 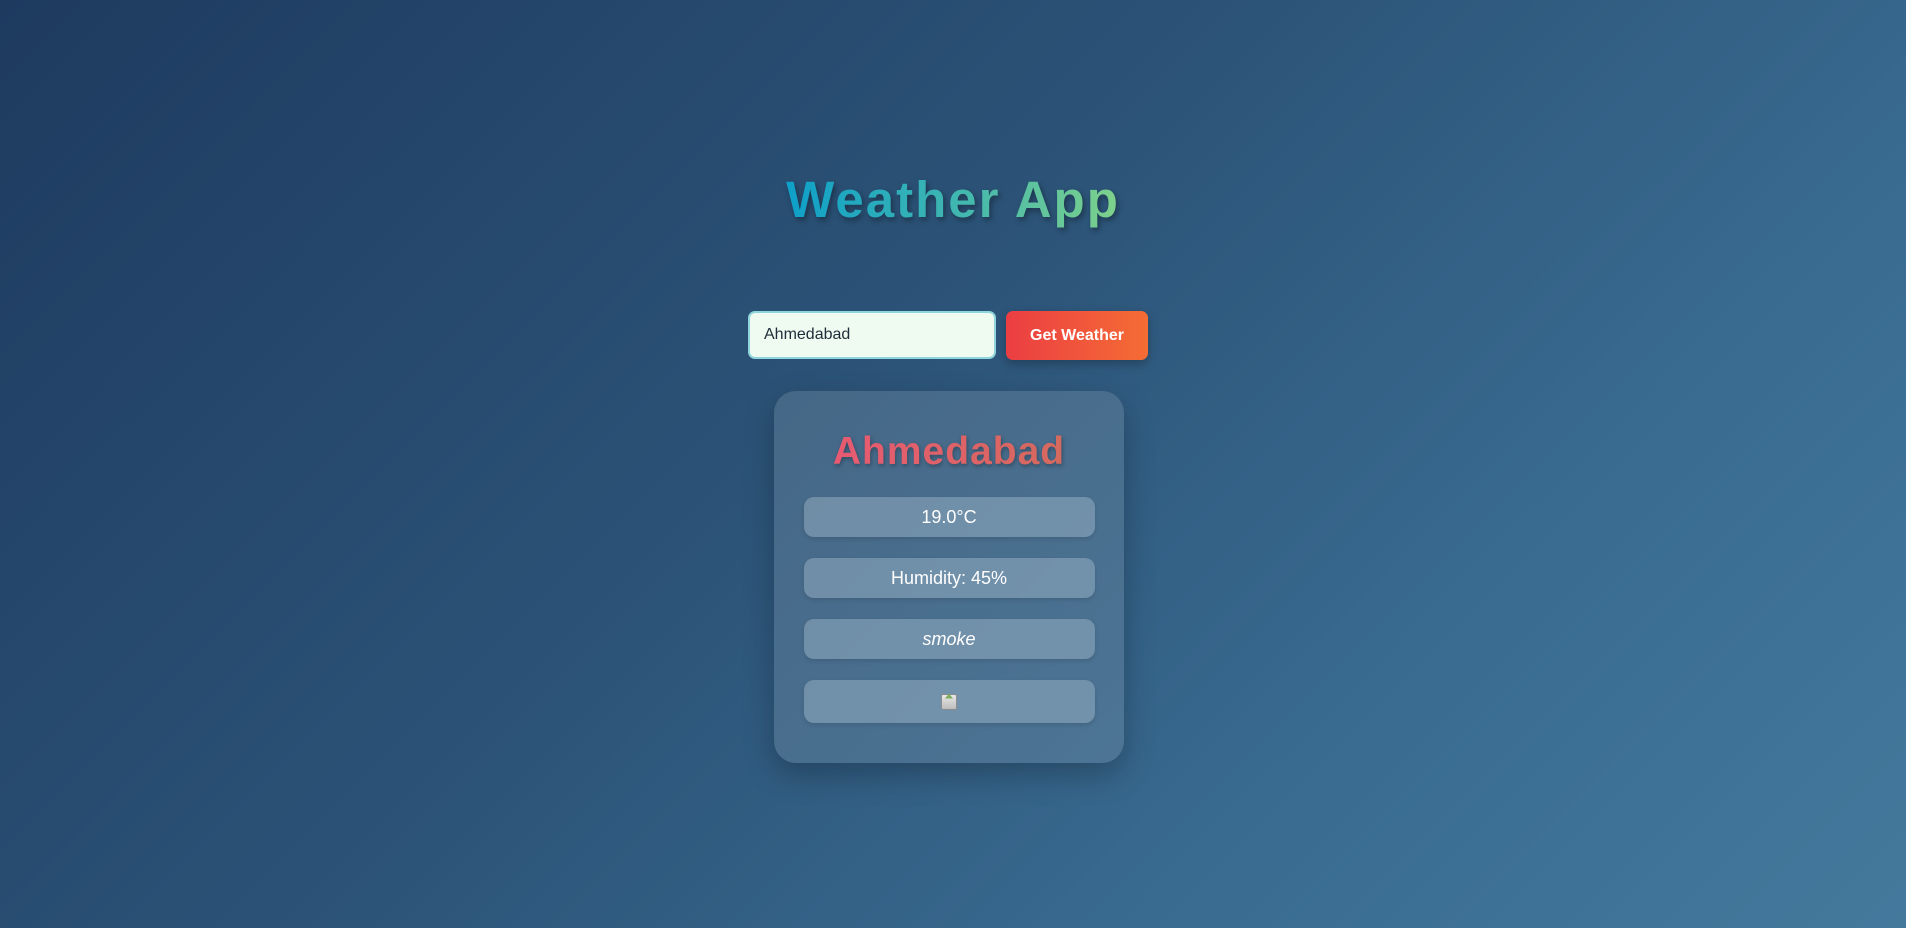 I want to click on weather-card: Ahmedabad 19.0°C Humidity: 45% smoke, so click(x=949, y=577).